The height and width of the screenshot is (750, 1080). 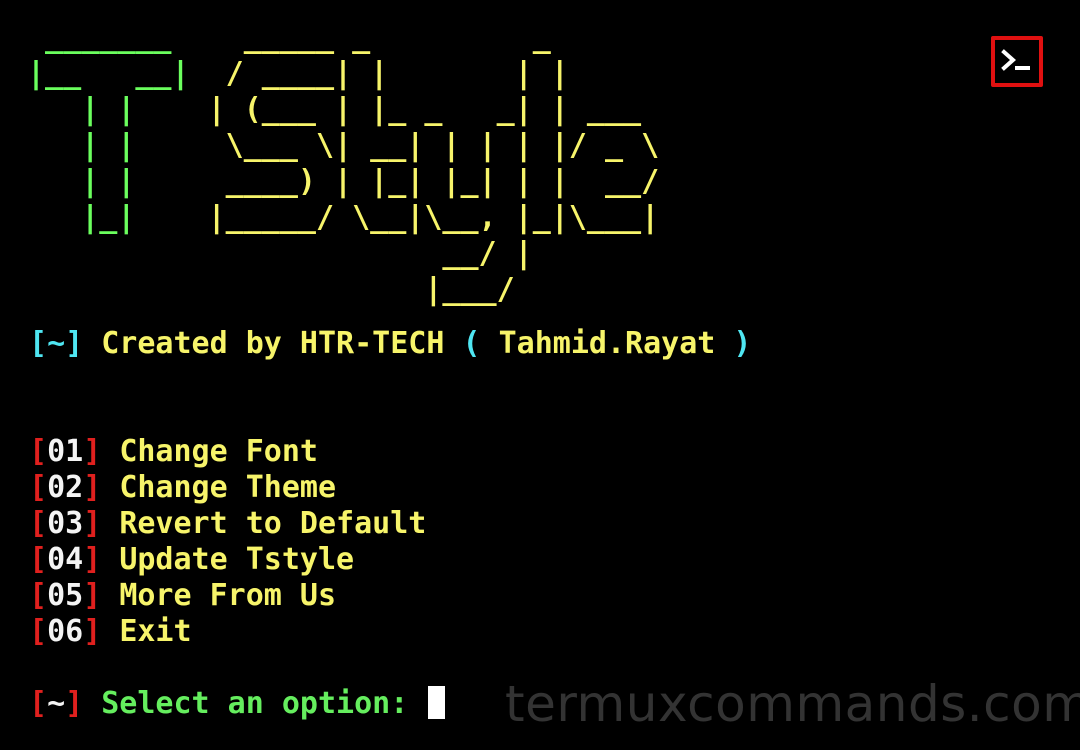 I want to click on credit-author-name: Tahmid.Rayat, so click(x=607, y=343).